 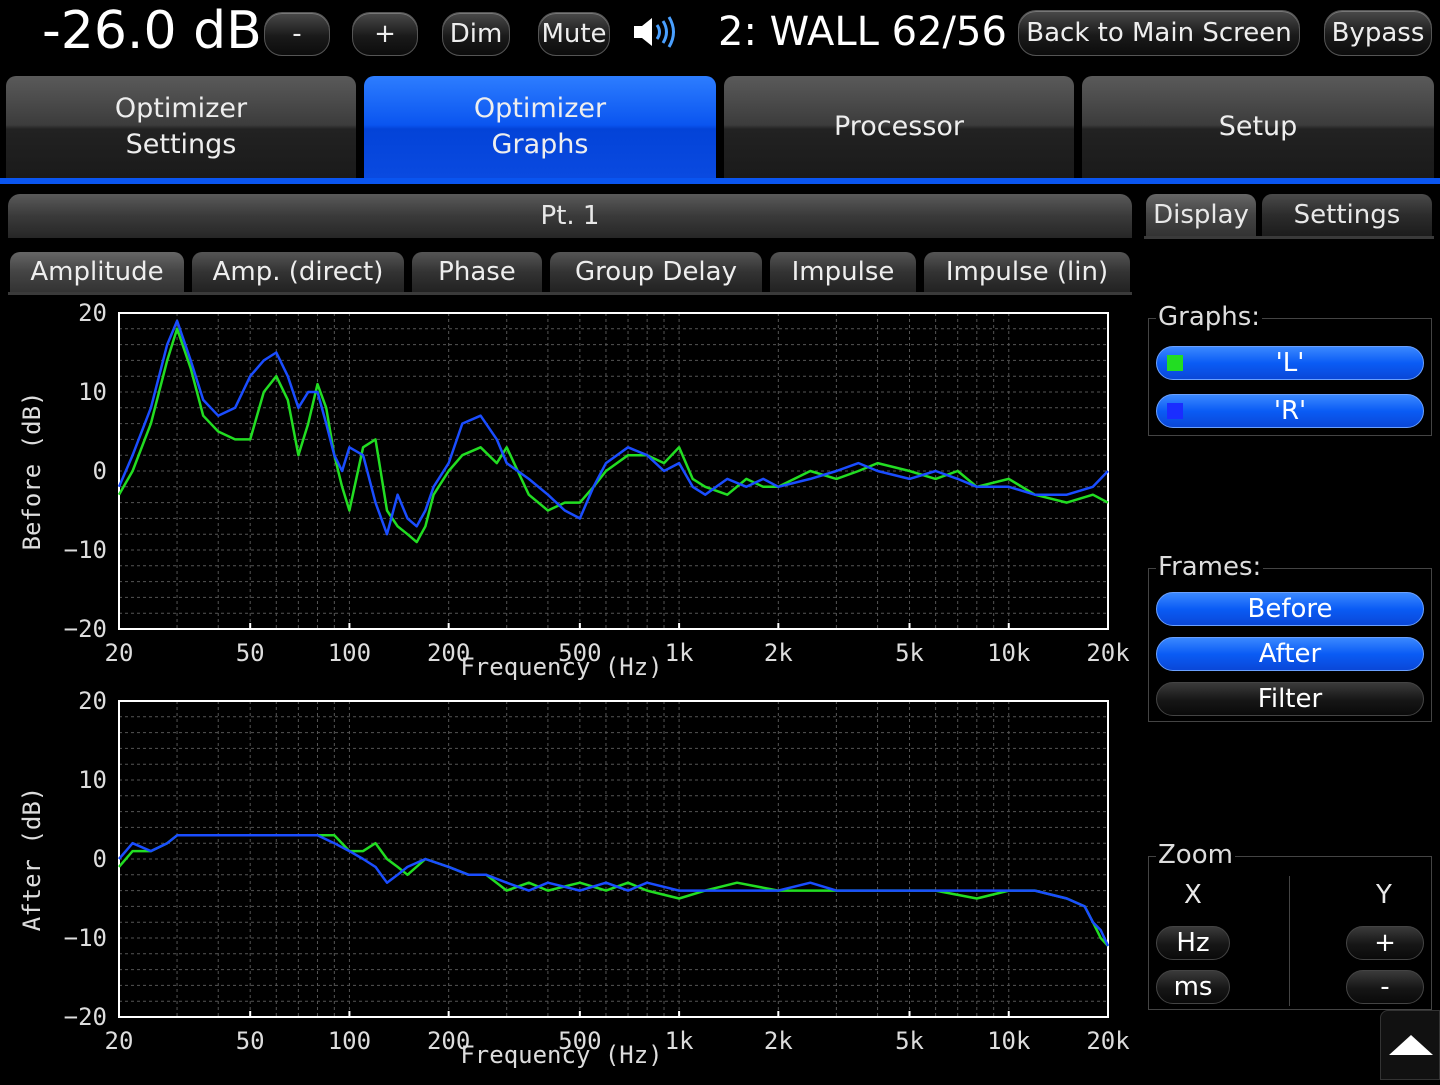 I want to click on subtab-impulse-lin: Impulse (lin), so click(x=1027, y=272).